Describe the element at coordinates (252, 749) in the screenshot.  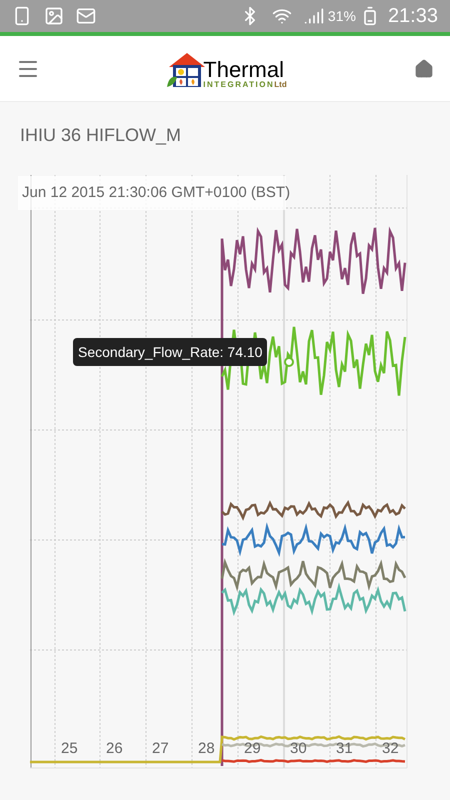
I see `axis-tick-label: 29` at that location.